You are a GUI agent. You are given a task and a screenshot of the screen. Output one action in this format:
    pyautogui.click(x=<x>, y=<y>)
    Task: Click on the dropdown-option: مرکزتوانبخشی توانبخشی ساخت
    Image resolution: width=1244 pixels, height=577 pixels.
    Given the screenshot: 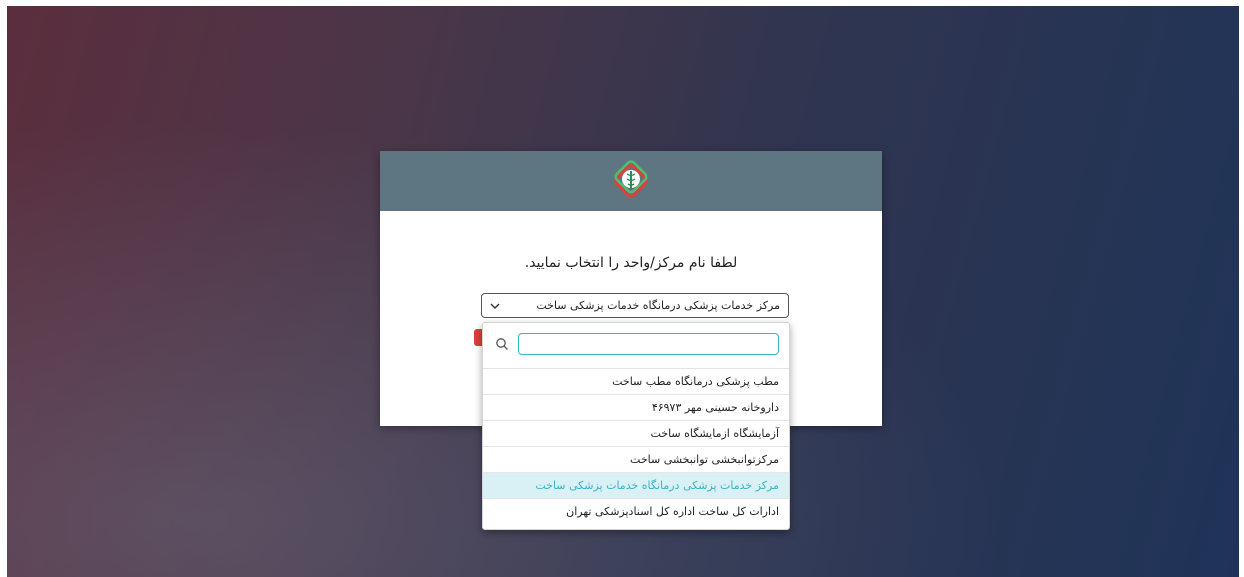 What is the action you would take?
    pyautogui.click(x=636, y=460)
    